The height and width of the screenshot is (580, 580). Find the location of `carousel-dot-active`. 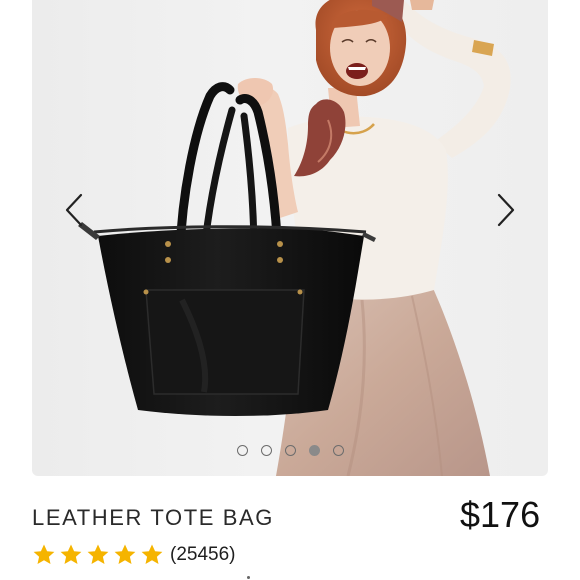

carousel-dot-active is located at coordinates (314, 450).